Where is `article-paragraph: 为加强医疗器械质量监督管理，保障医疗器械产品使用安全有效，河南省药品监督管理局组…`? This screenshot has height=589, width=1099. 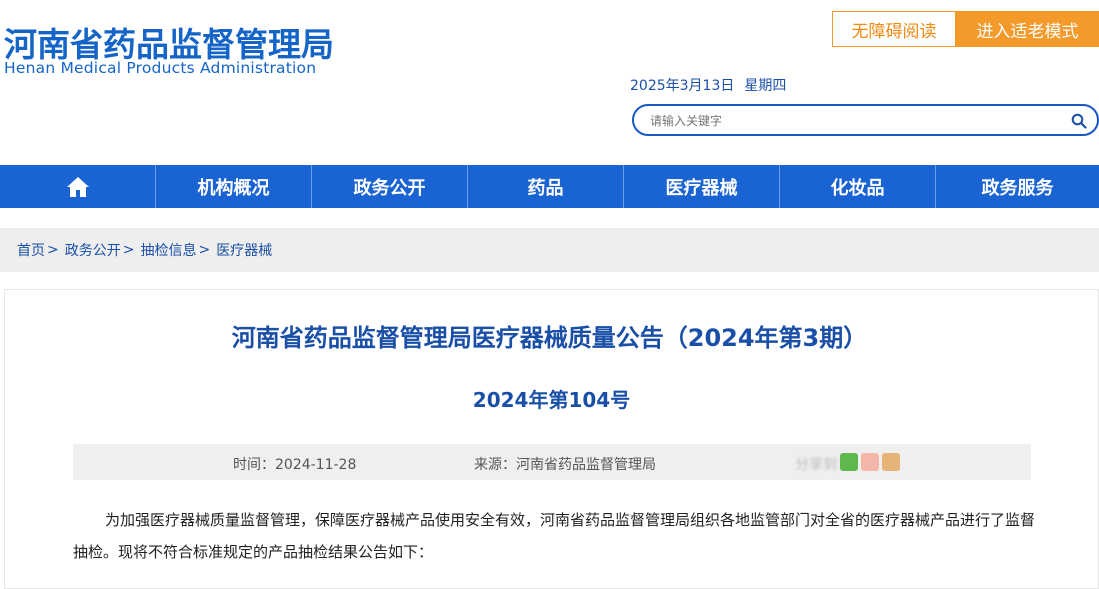 article-paragraph: 为加强医疗器械质量监督管理，保障医疗器械产品使用安全有效，河南省药品监督管理局组… is located at coordinates (554, 536).